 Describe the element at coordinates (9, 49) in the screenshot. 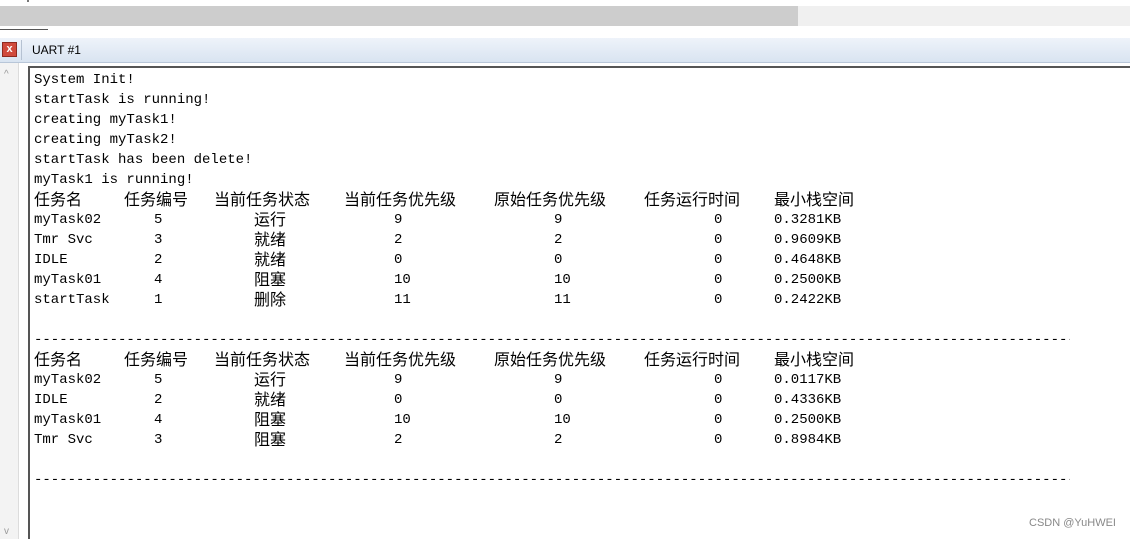

I see `close-icon: x` at that location.